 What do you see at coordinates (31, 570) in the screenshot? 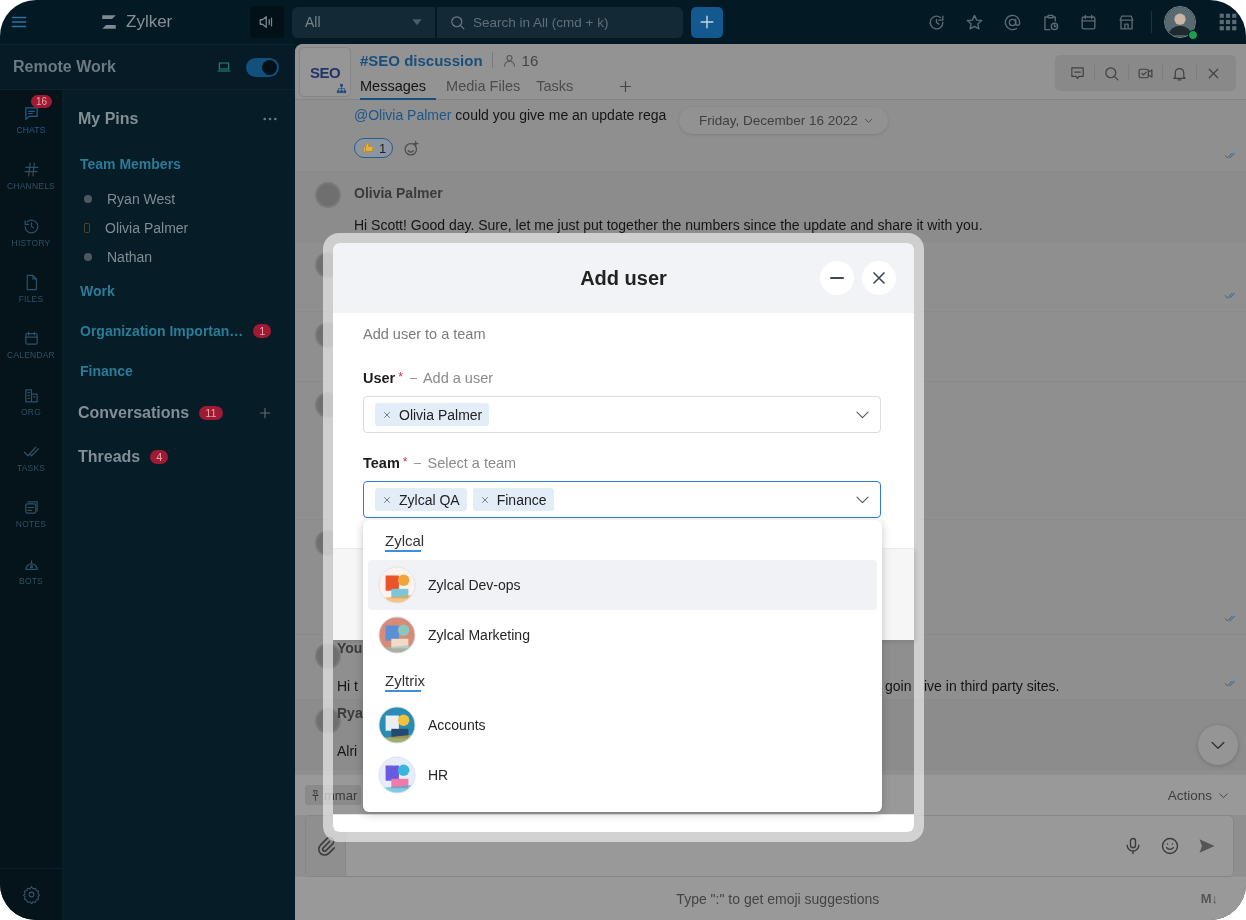
I see `rail-tab: BOTS` at bounding box center [31, 570].